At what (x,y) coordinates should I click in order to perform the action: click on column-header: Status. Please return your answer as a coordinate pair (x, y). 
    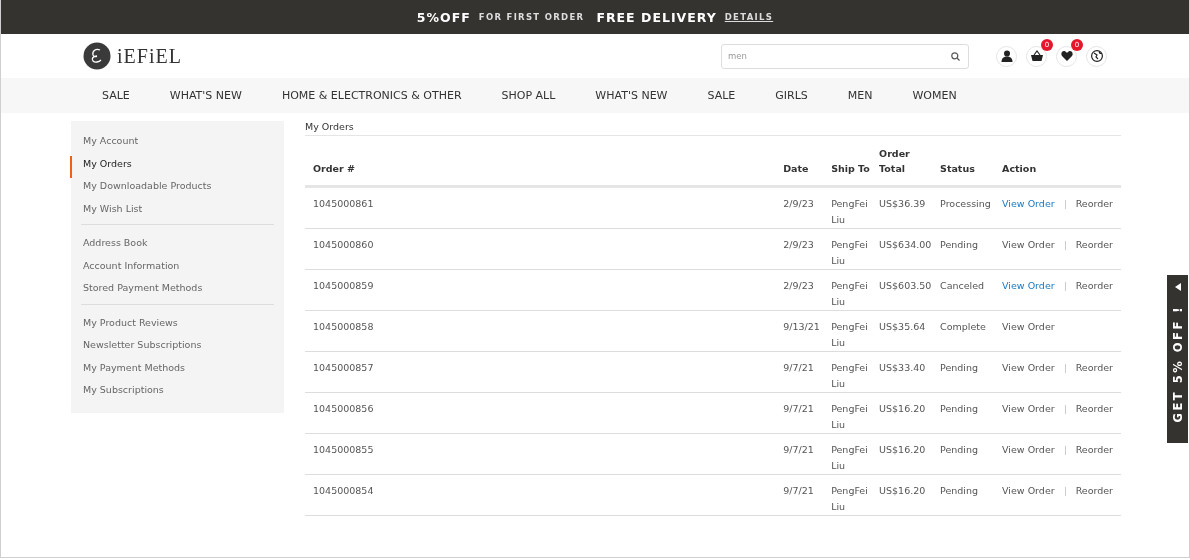
    Looking at the image, I should click on (957, 168).